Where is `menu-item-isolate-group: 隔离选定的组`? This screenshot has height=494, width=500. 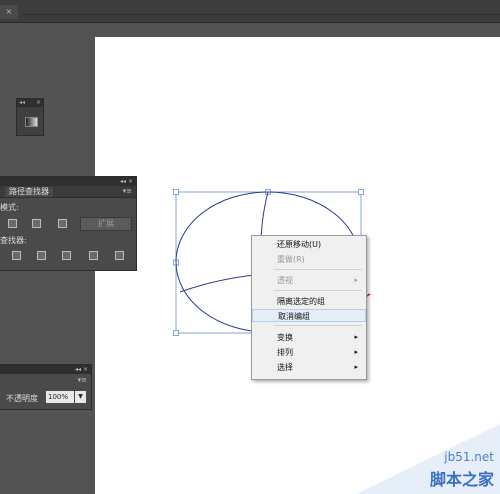 menu-item-isolate-group: 隔离选定的组 is located at coordinates (309, 301).